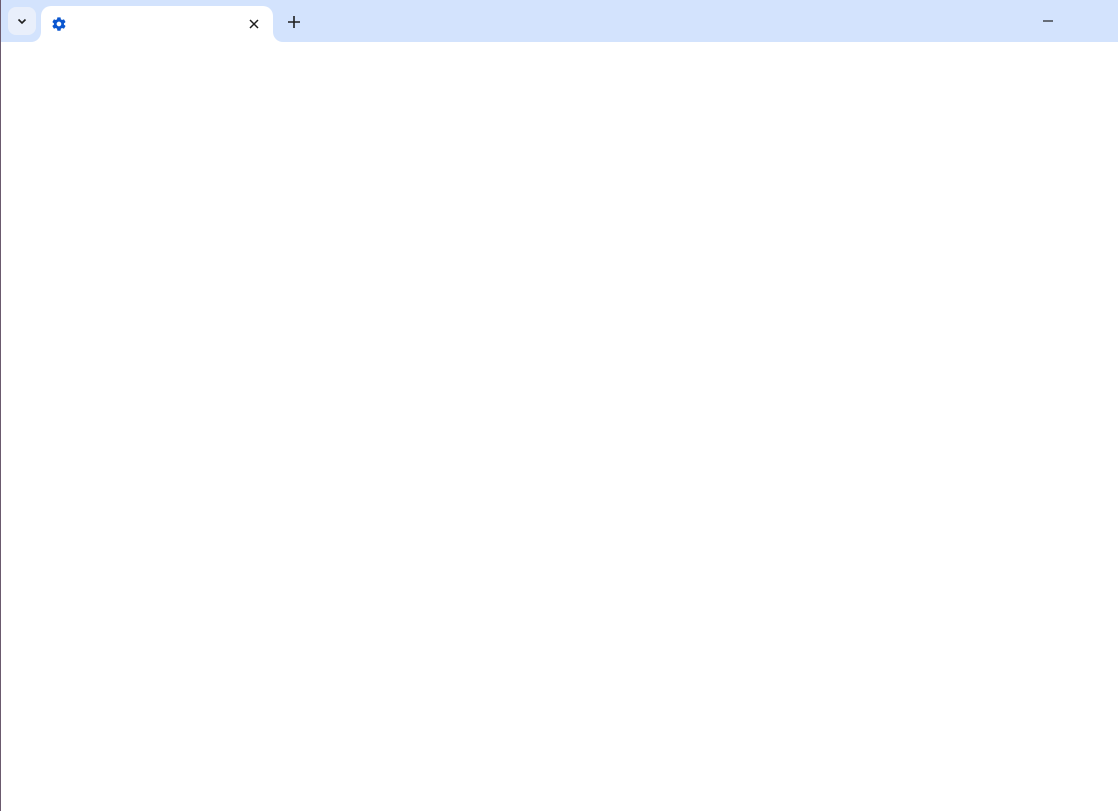 This screenshot has height=811, width=1118. I want to click on new-tab-button, so click(294, 22).